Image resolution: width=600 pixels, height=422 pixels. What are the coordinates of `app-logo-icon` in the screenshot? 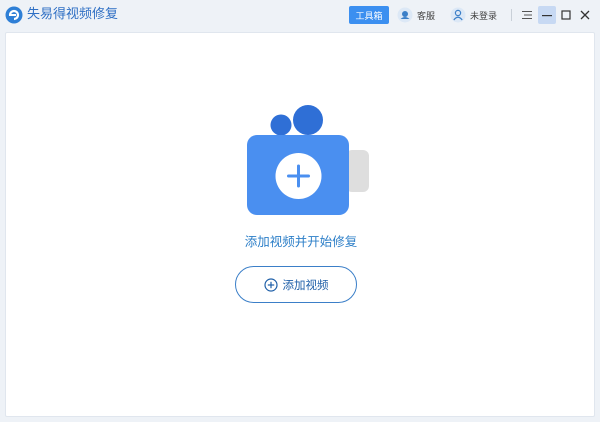 It's located at (14, 15).